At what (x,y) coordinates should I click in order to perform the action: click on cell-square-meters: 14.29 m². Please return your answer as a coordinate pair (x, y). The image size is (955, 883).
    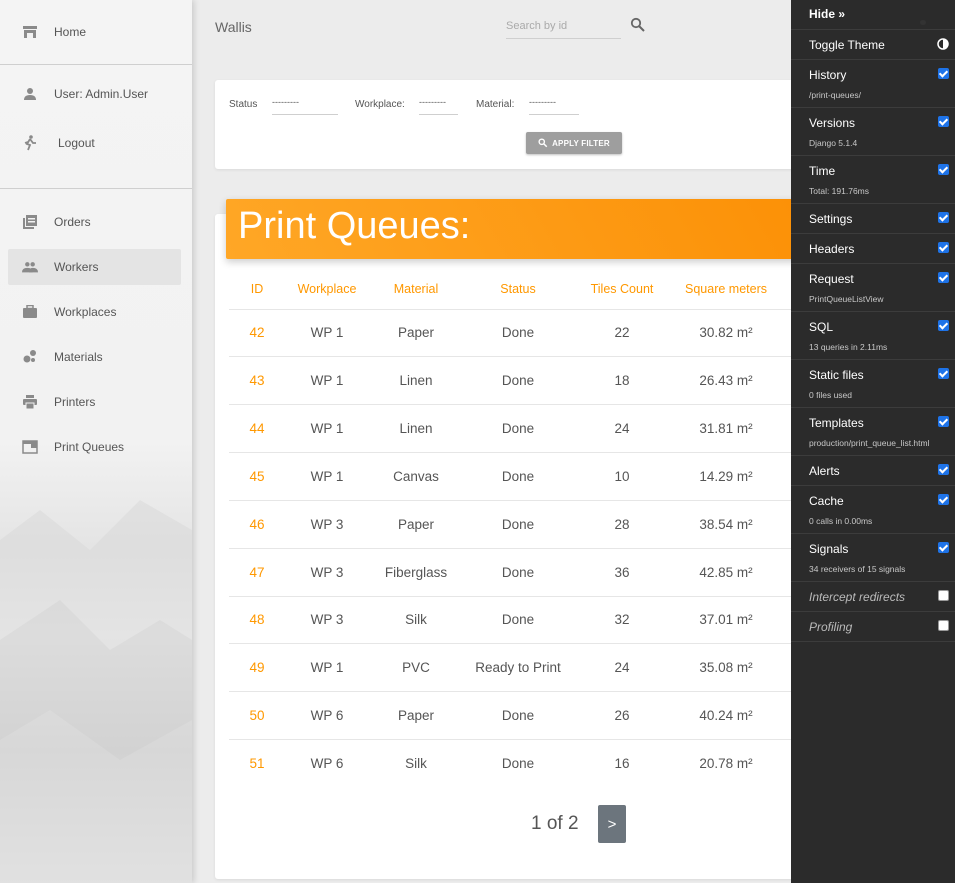
    Looking at the image, I should click on (726, 476).